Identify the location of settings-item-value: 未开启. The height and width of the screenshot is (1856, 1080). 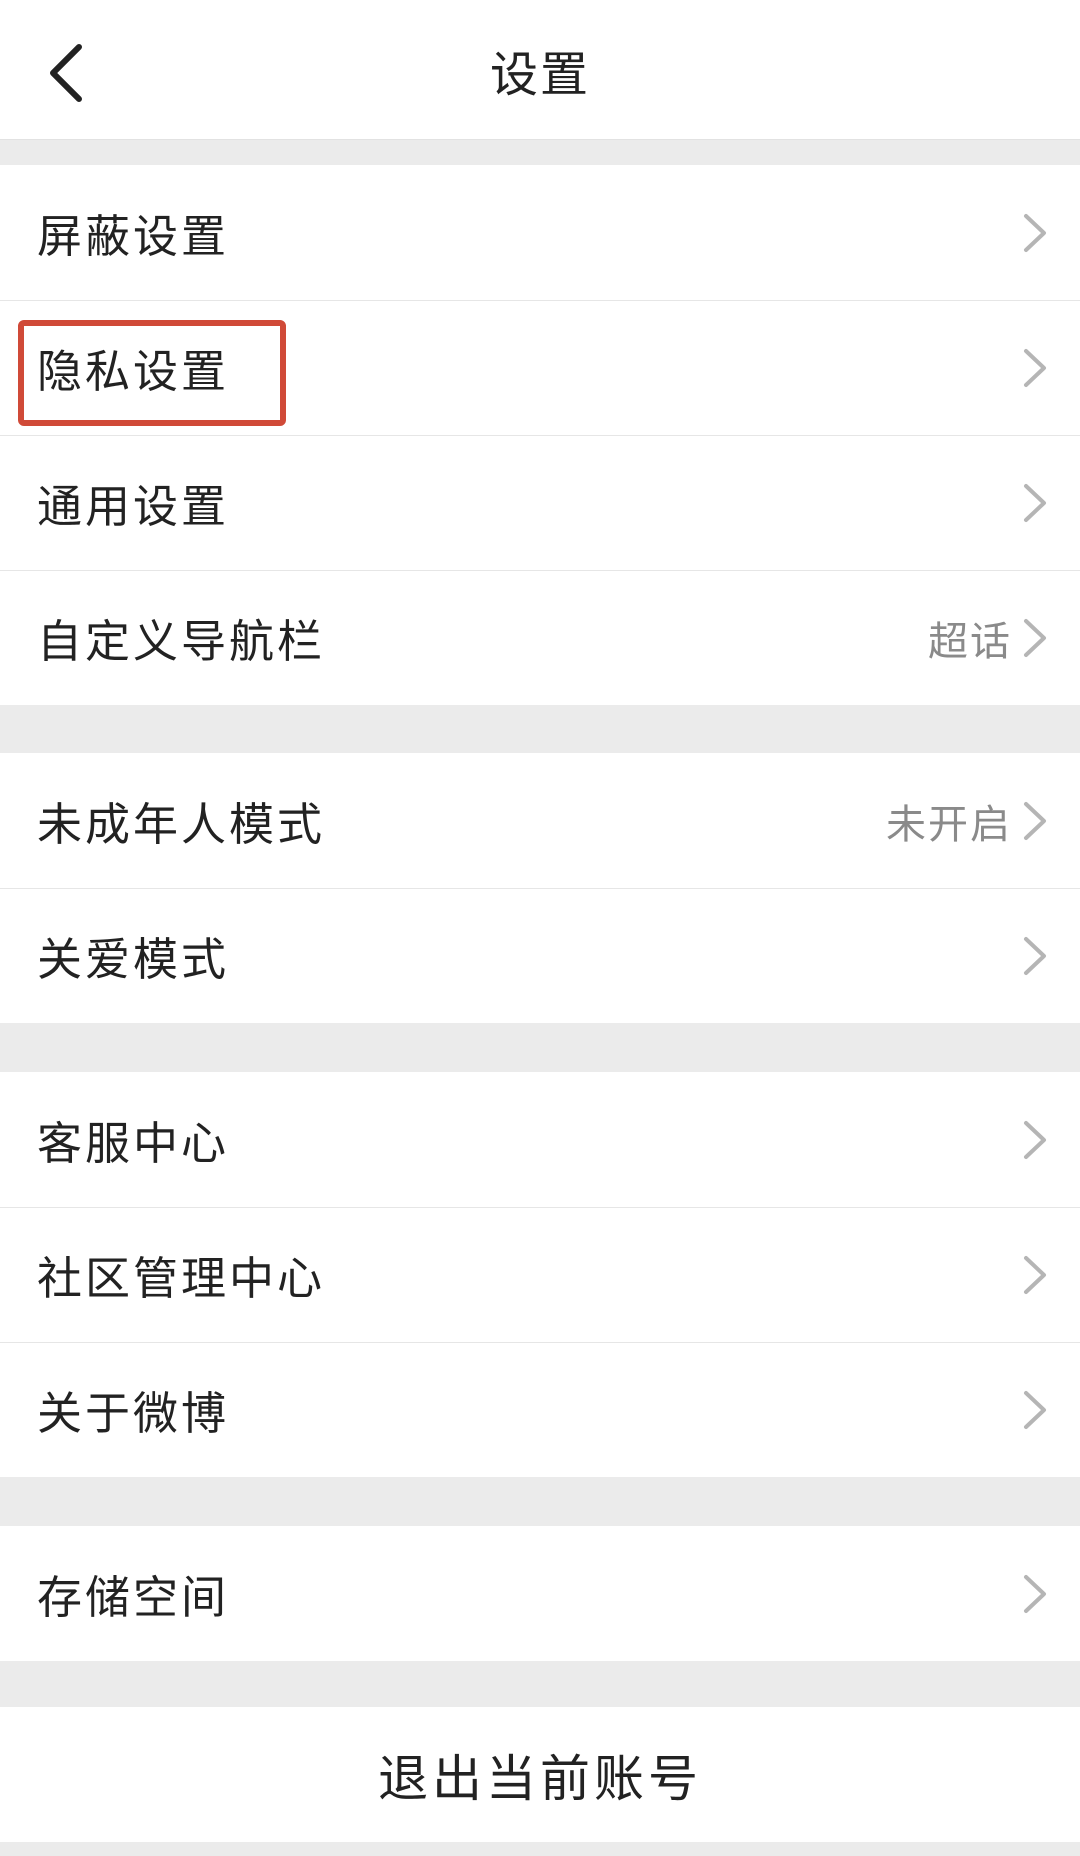
(949, 824).